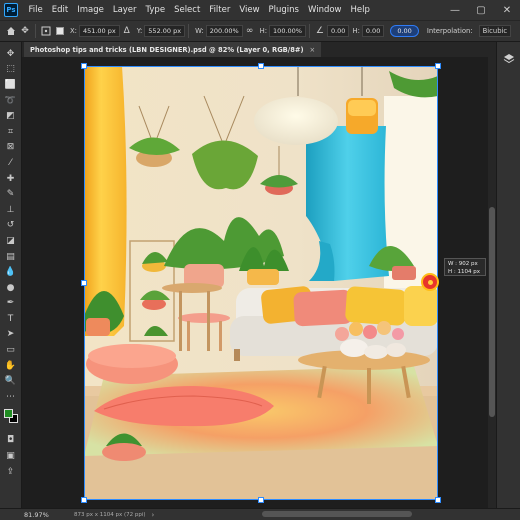 This screenshot has width=520, height=520. Describe the element at coordinates (11, 85) in the screenshot. I see `marquee-icon: ⬜` at that location.